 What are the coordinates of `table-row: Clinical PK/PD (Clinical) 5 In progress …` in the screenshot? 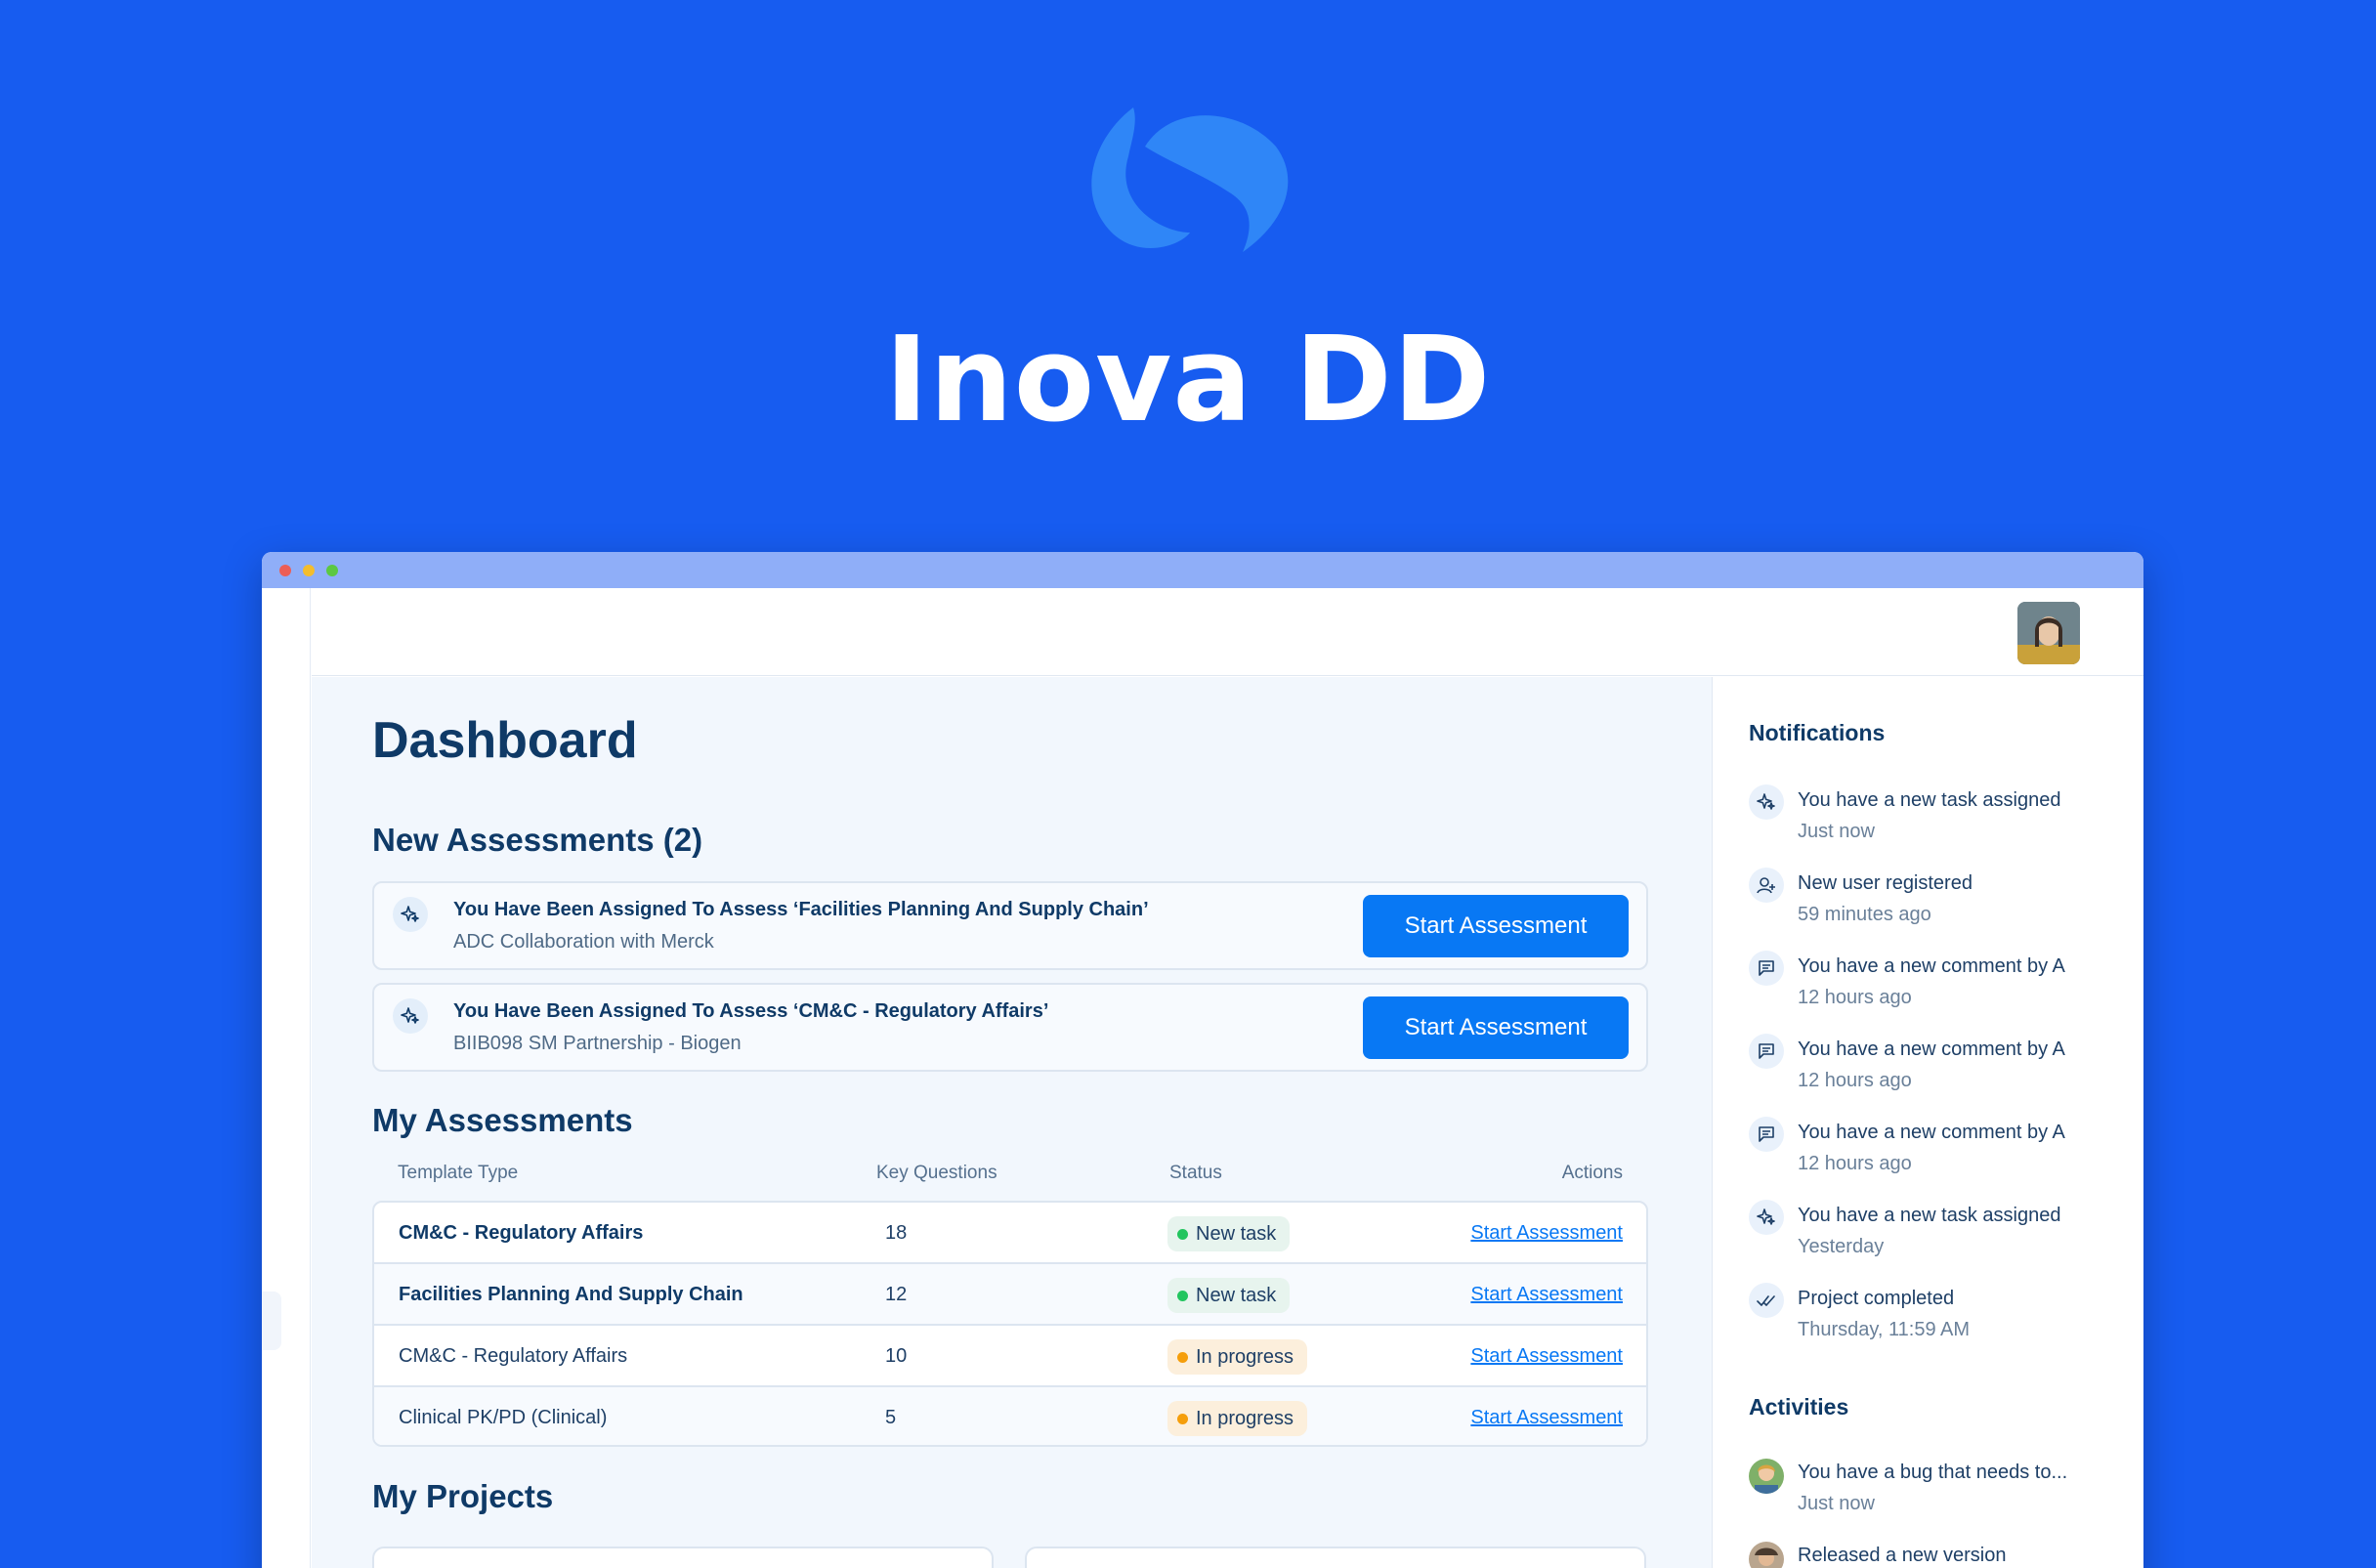 It's located at (1010, 1416).